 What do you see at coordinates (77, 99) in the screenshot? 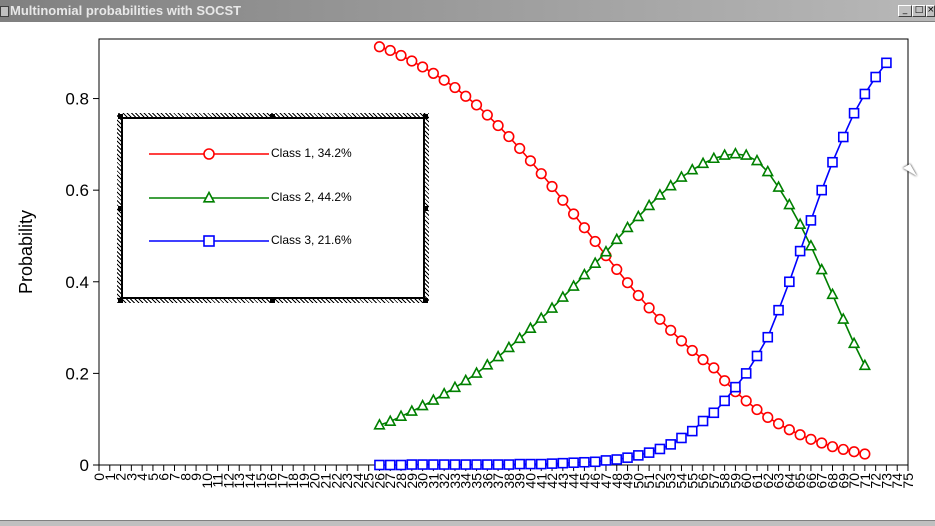
I see `y-tick-label: 0.8` at bounding box center [77, 99].